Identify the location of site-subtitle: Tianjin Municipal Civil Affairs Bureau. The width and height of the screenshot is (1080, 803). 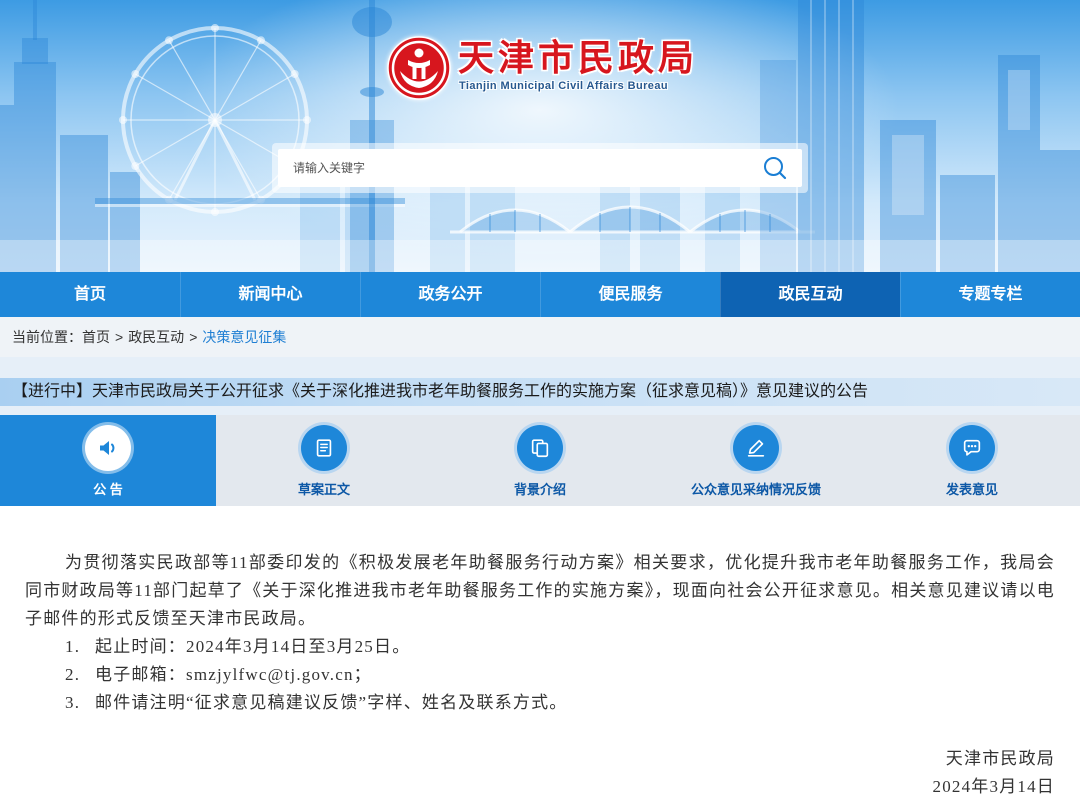
(563, 86).